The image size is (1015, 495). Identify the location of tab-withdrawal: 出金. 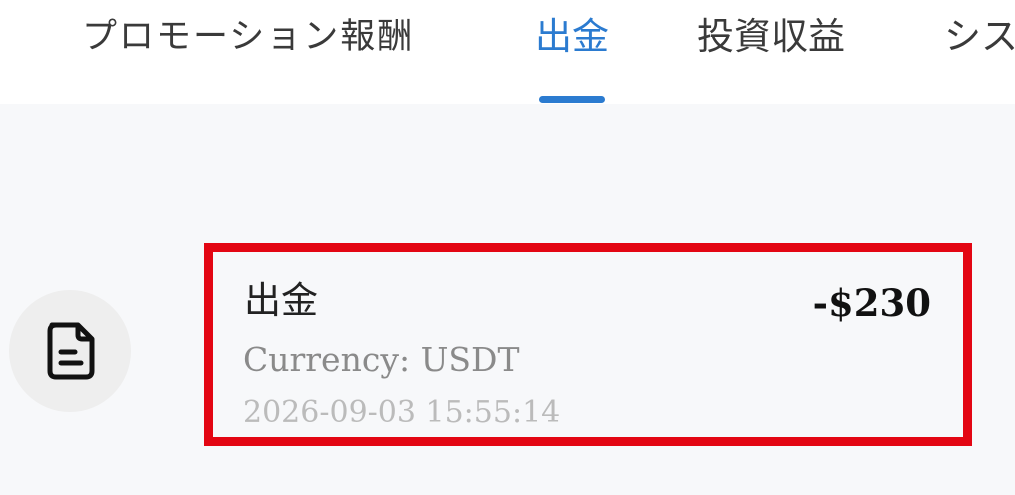
(572, 37).